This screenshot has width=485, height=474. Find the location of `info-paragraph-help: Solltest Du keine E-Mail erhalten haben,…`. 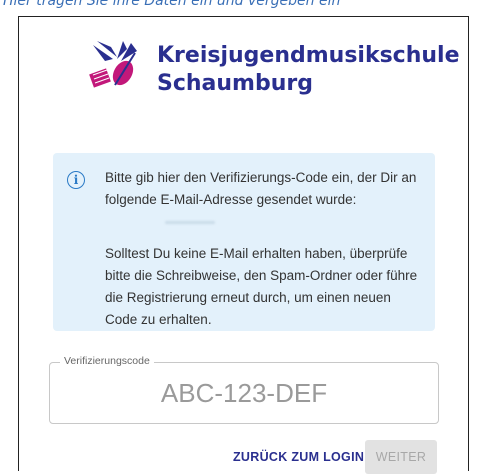

info-paragraph-help: Solltest Du keine E-Mail erhalten haben,… is located at coordinates (261, 286).